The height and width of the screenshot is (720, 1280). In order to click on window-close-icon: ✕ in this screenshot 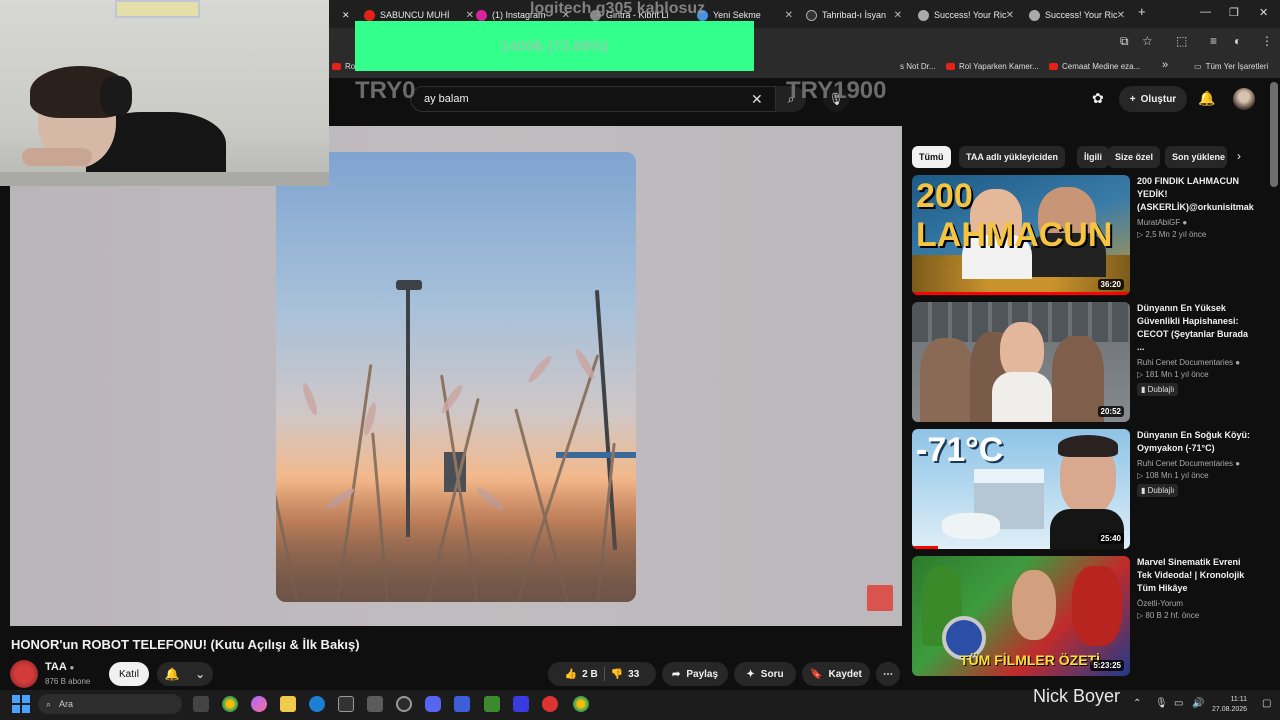, I will do `click(1263, 12)`.